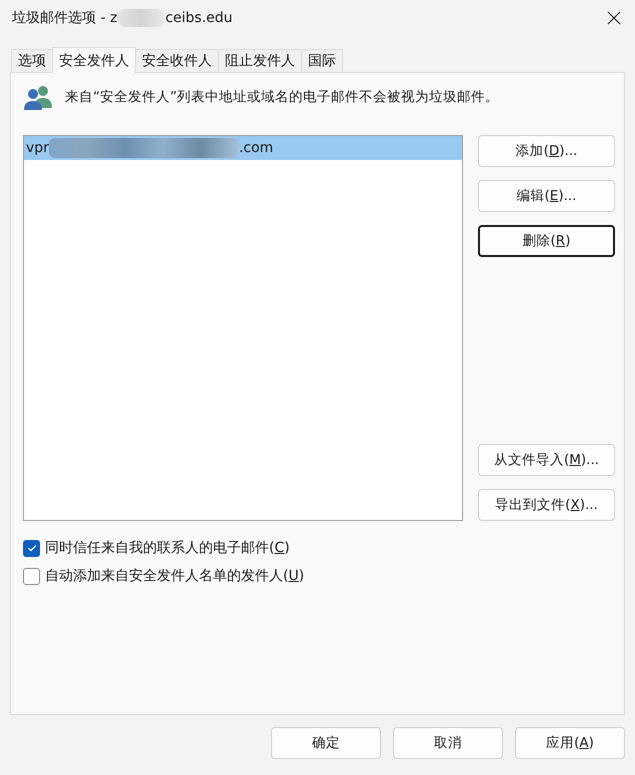 Image resolution: width=635 pixels, height=775 pixels. What do you see at coordinates (243, 148) in the screenshot?
I see `list-item: vpr .com` at bounding box center [243, 148].